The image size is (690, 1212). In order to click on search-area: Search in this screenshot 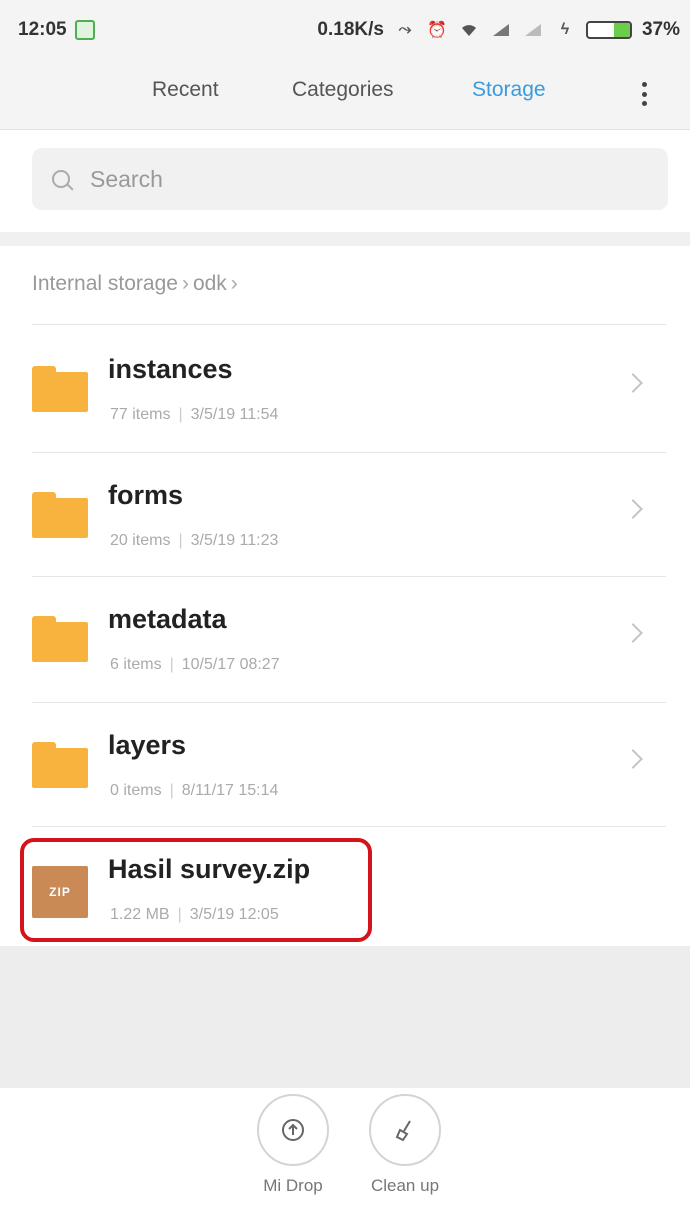, I will do `click(345, 181)`.